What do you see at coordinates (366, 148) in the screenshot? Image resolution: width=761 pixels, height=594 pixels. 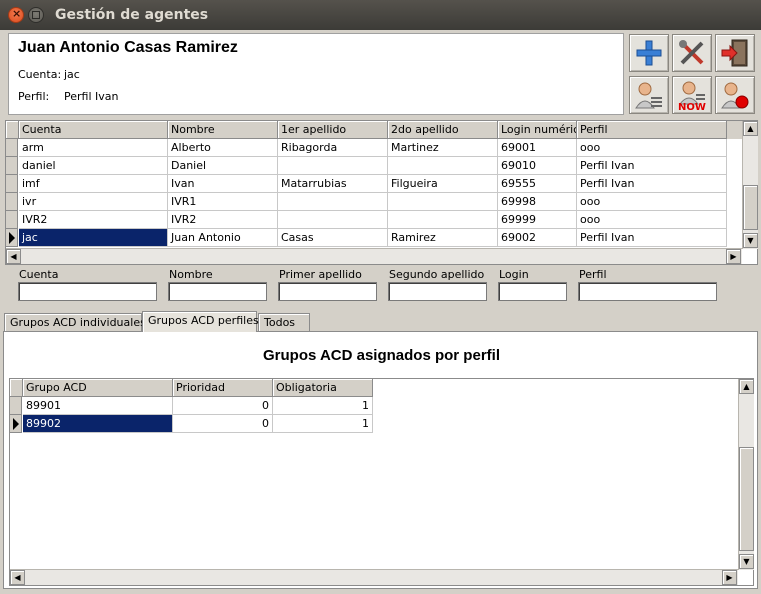 I see `table-row: arm Alberto Ribagorda Martinez 69001 ooo` at bounding box center [366, 148].